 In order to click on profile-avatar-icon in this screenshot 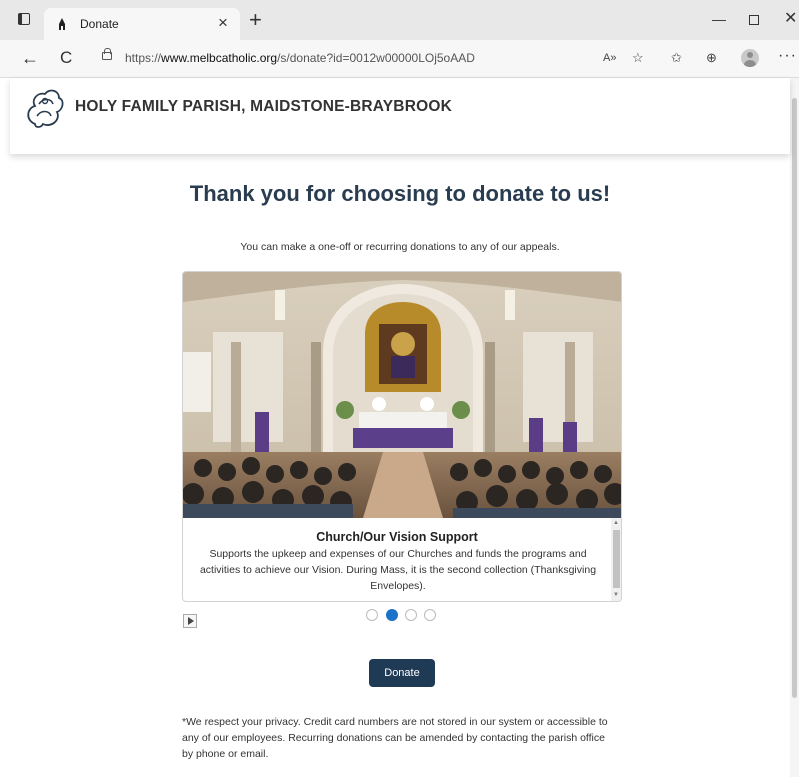, I will do `click(750, 58)`.